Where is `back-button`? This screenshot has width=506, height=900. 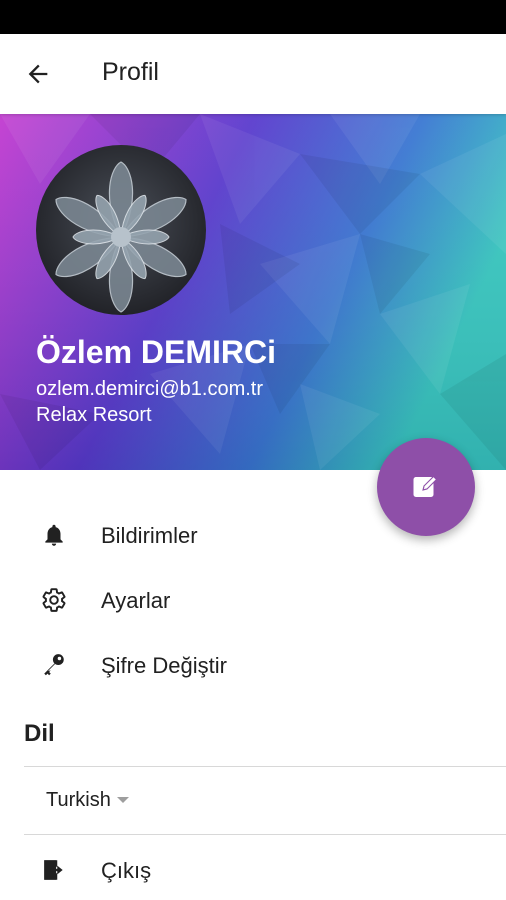 back-button is located at coordinates (38, 74).